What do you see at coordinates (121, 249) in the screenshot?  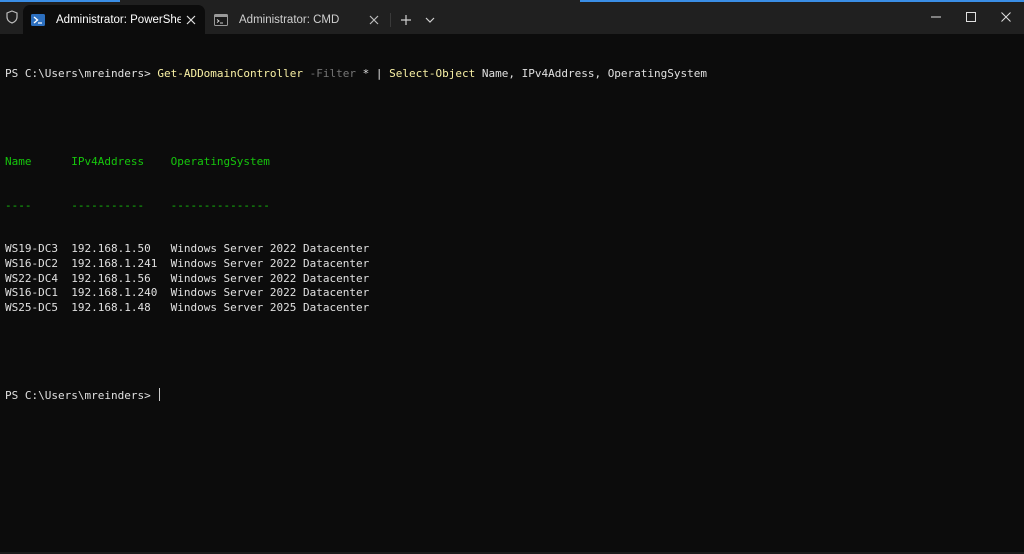 I see `table-cell: 192.168.1.50` at bounding box center [121, 249].